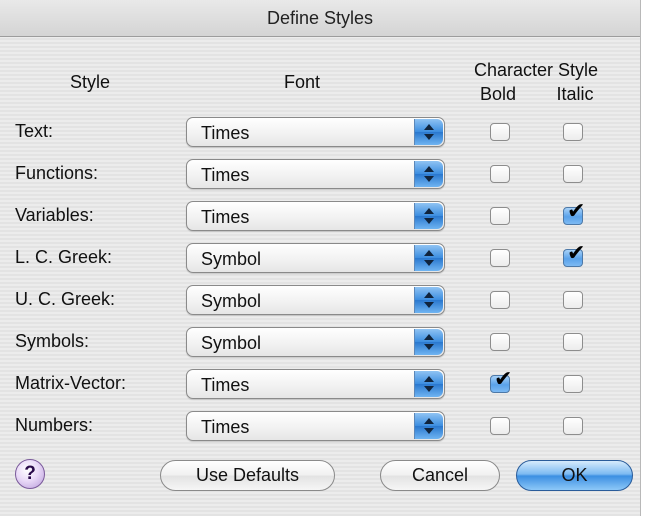 The image size is (651, 516). Describe the element at coordinates (574, 475) in the screenshot. I see `ok-button: OK` at that location.